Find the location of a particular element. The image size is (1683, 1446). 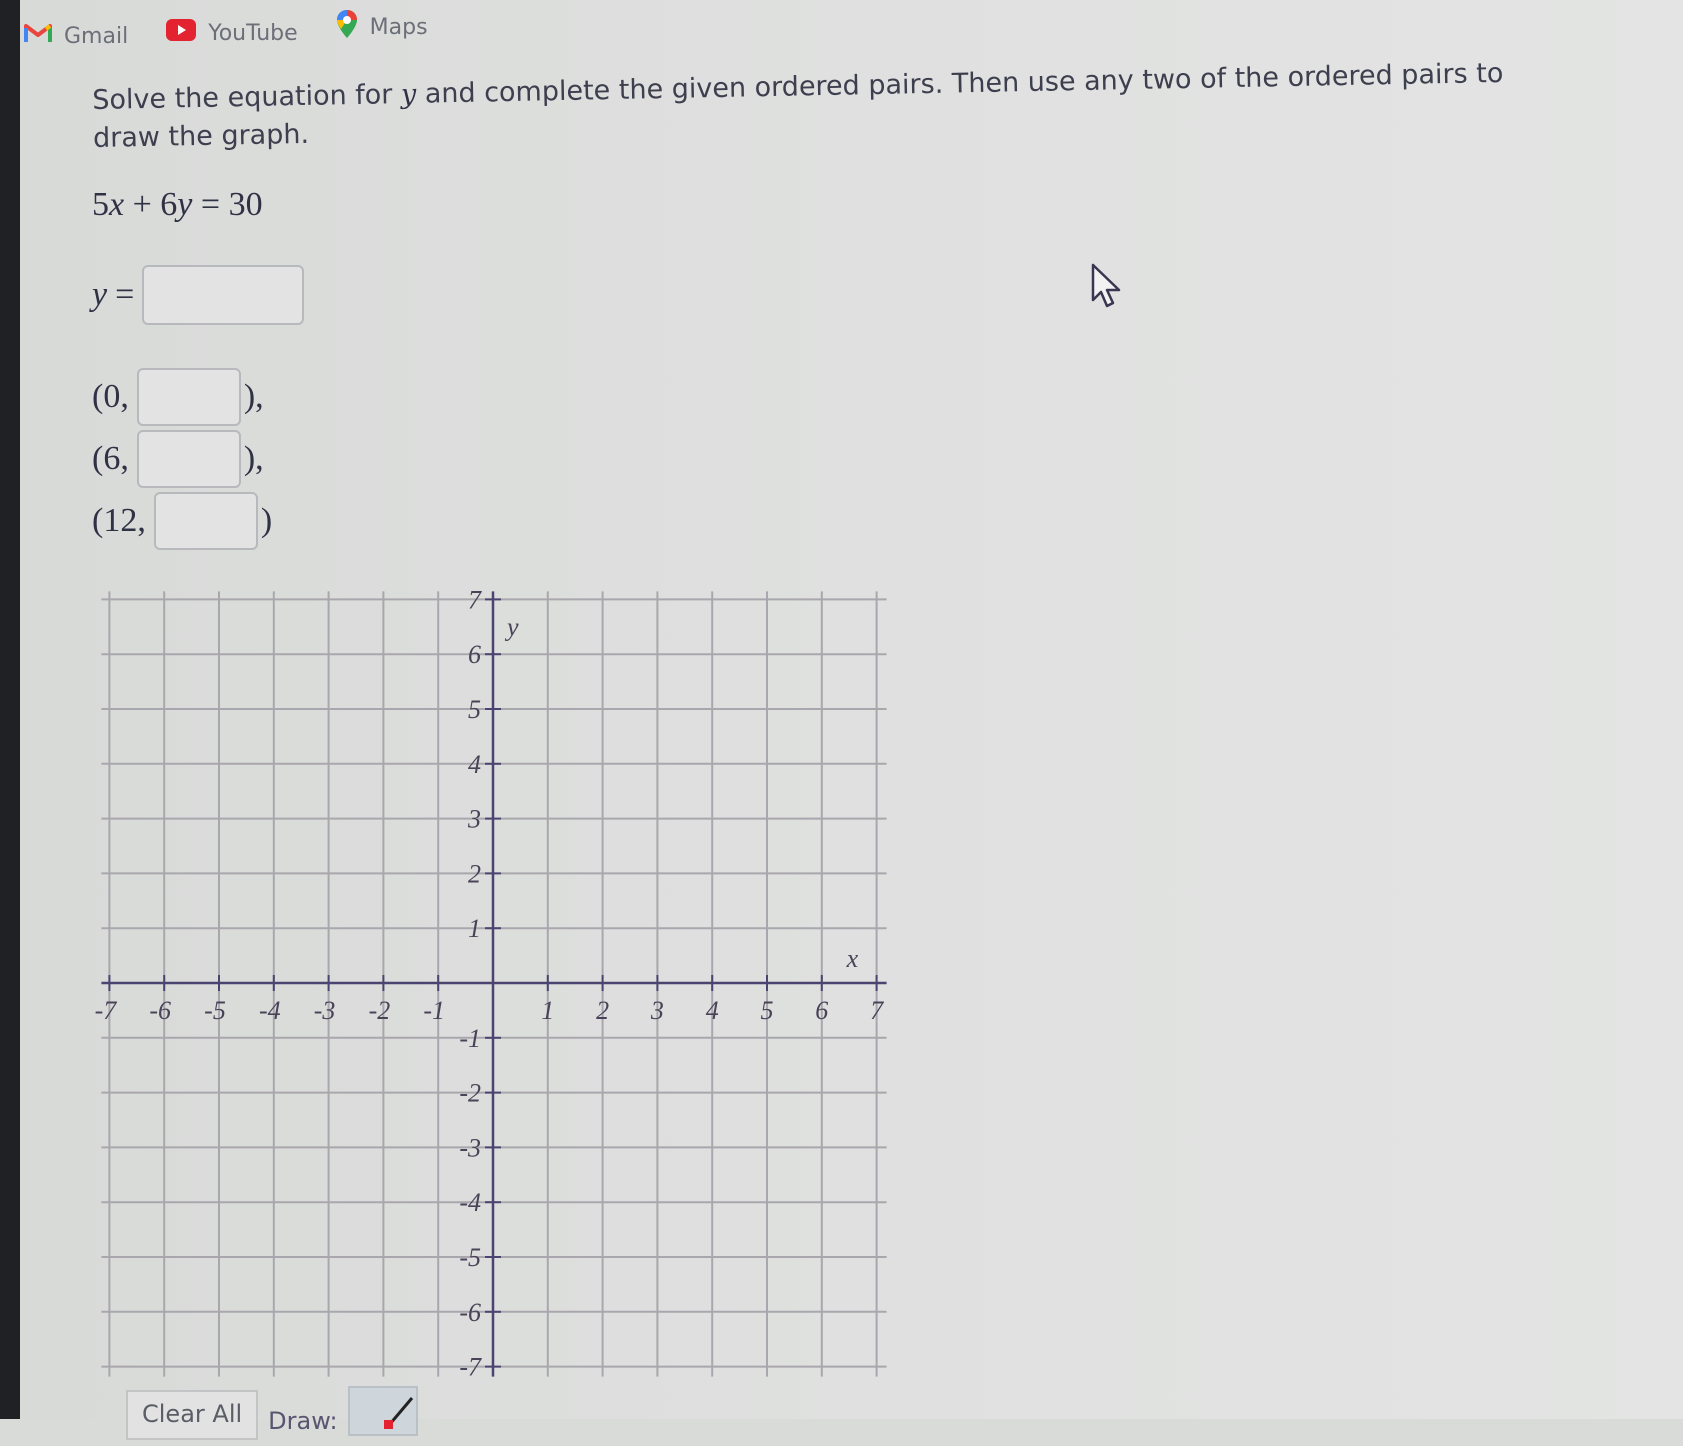

y-tick-label: 5 is located at coordinates (474, 709).